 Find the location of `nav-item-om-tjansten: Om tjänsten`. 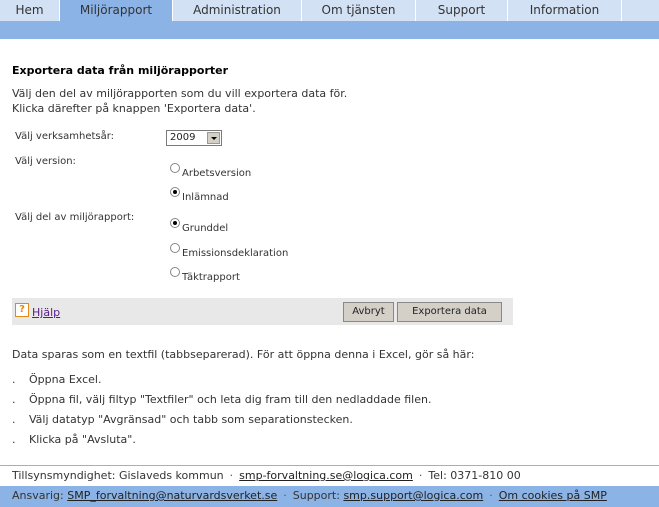

nav-item-om-tjansten: Om tjänsten is located at coordinates (359, 10).